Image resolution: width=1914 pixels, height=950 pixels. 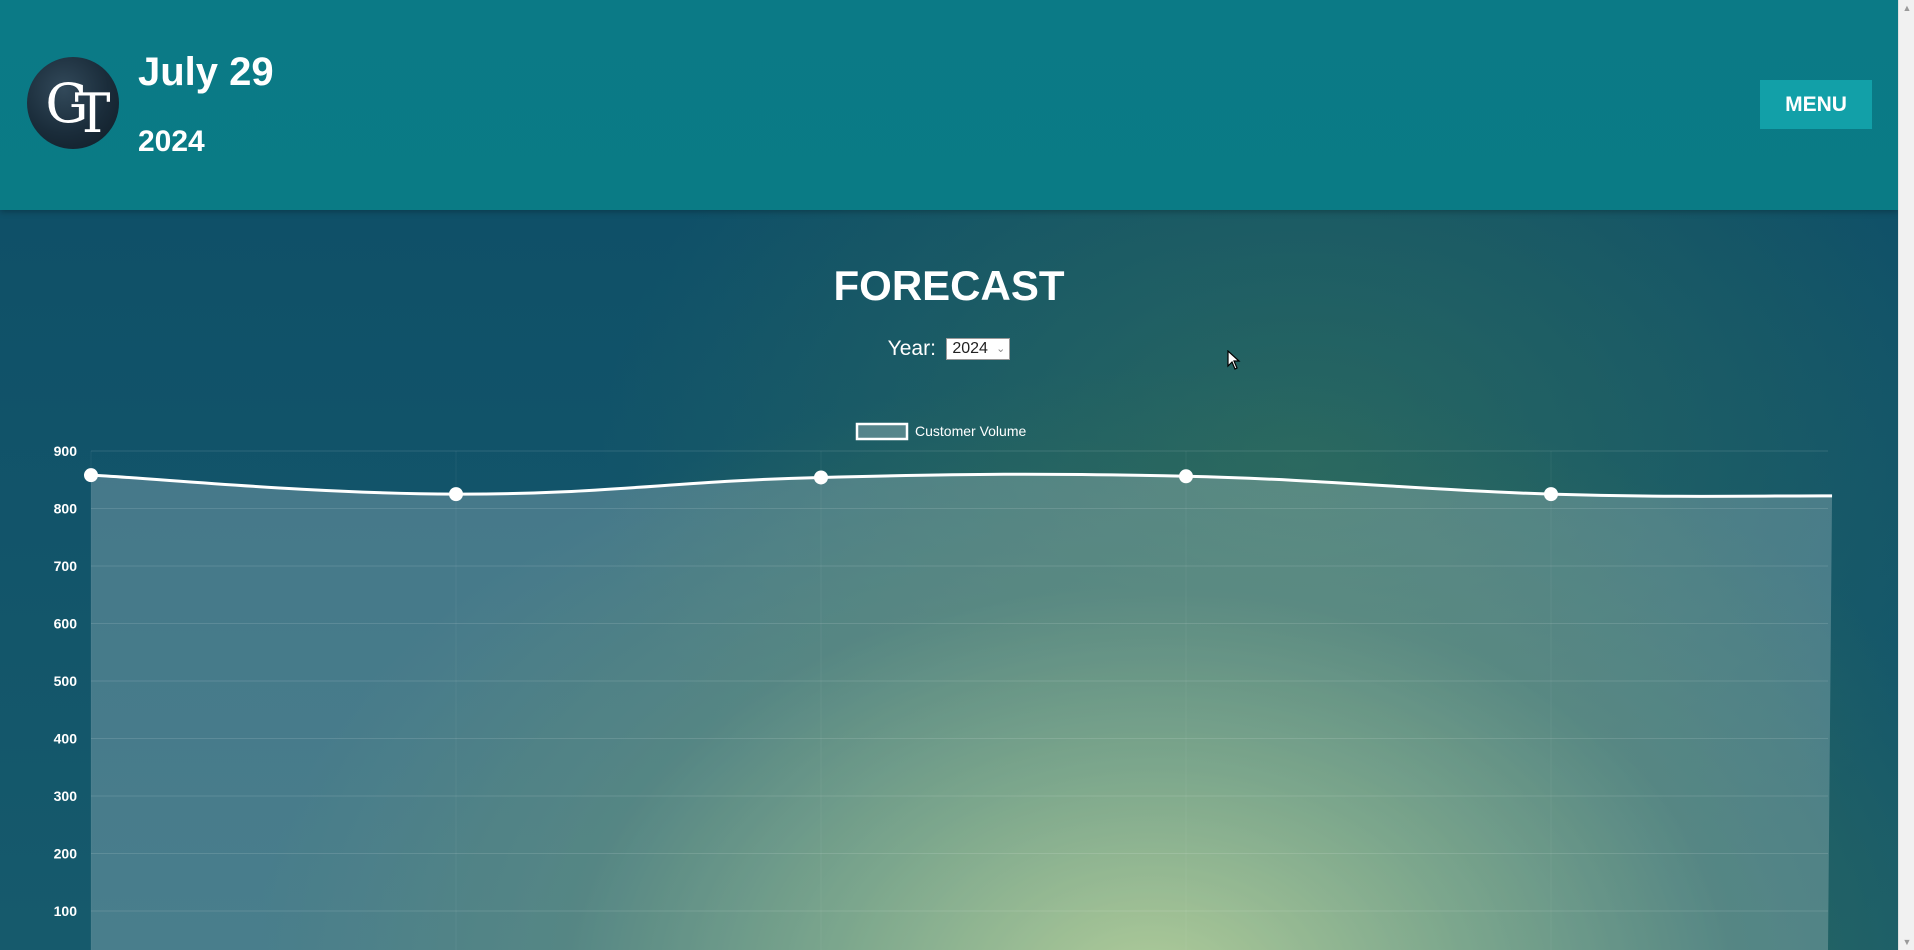 What do you see at coordinates (66, 566) in the screenshot?
I see `y-tick-label: 700` at bounding box center [66, 566].